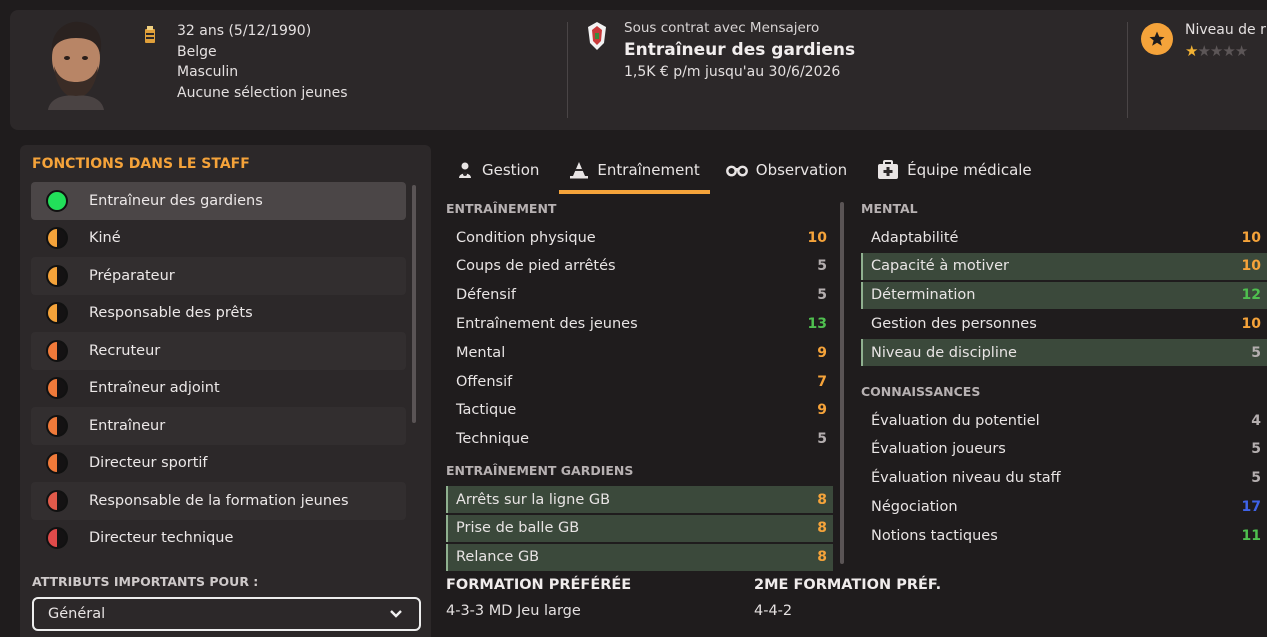 The width and height of the screenshot is (1267, 637). Describe the element at coordinates (639, 323) in the screenshot. I see `attribute-row: Entraînement des jeunes 13` at that location.